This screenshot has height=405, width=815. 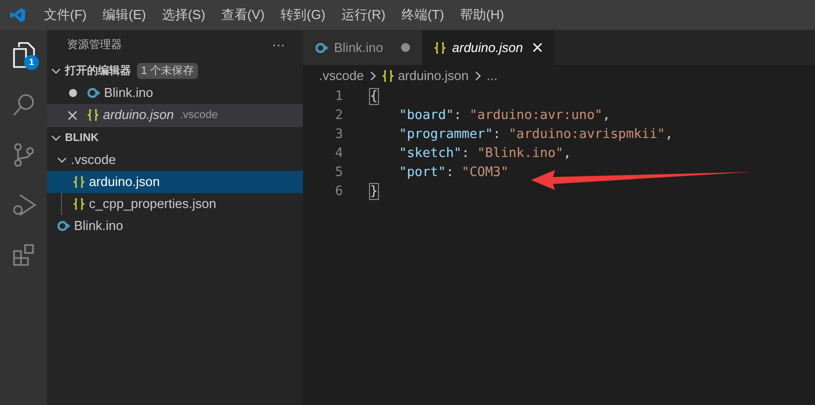 I want to click on menu-item: 转到(G), so click(x=303, y=15).